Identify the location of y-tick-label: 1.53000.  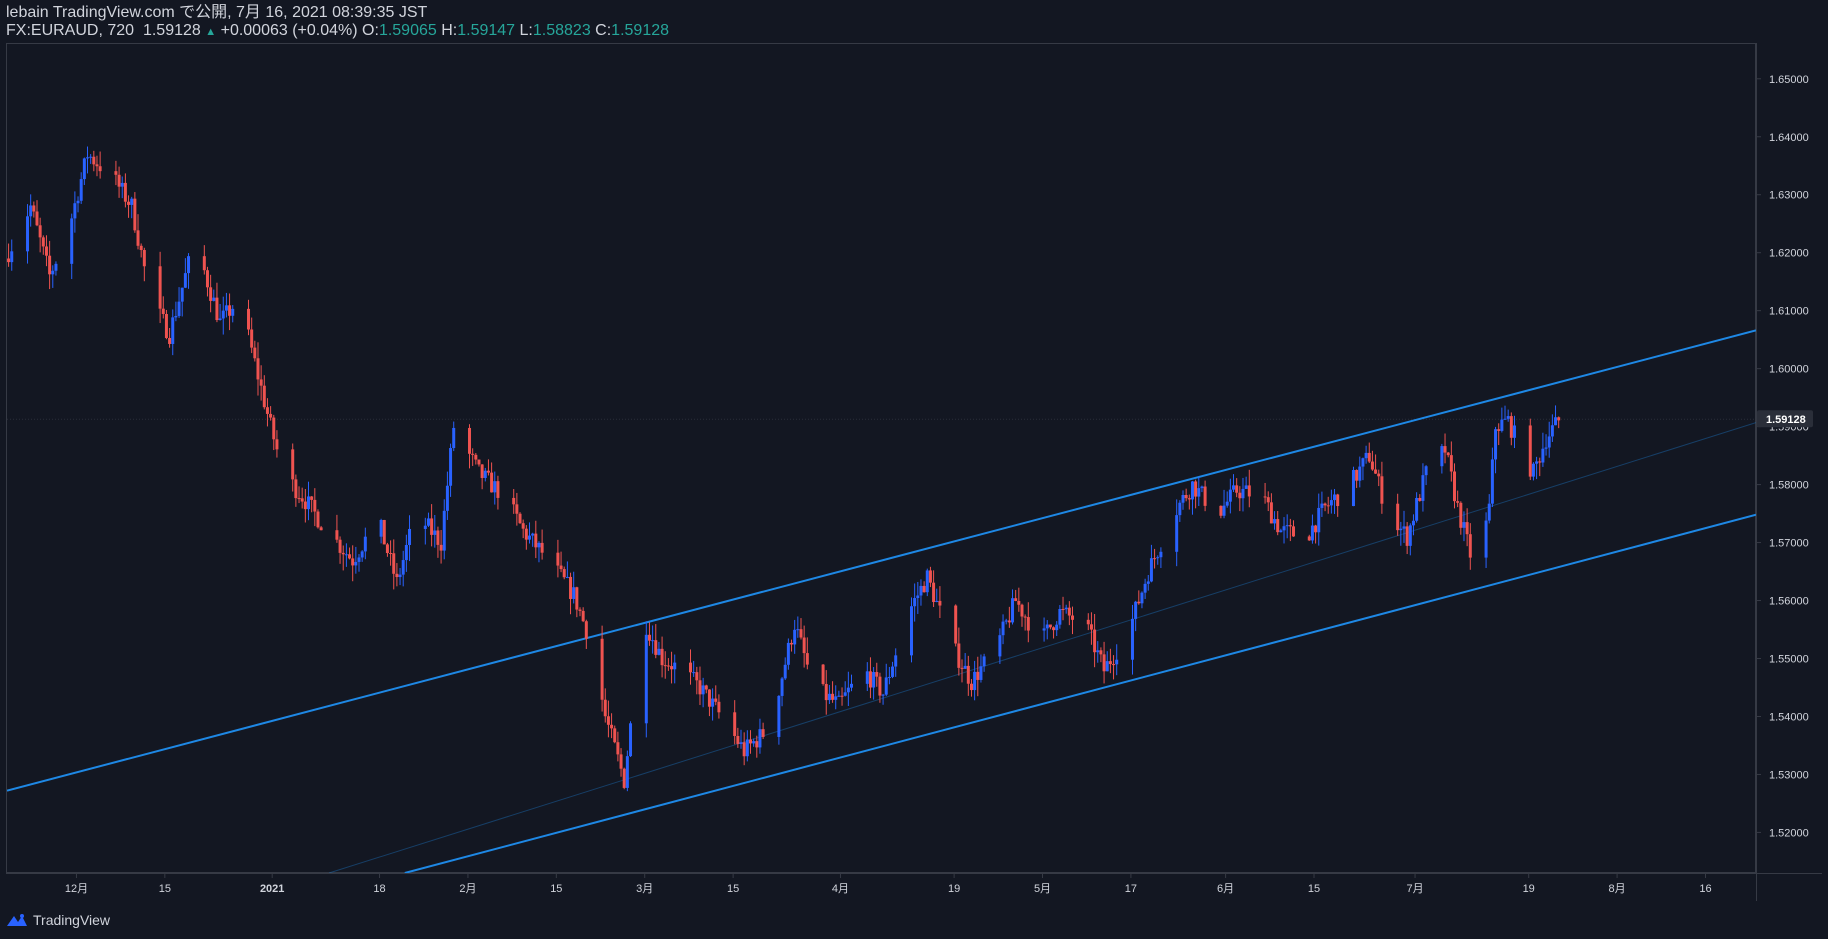
(1789, 775).